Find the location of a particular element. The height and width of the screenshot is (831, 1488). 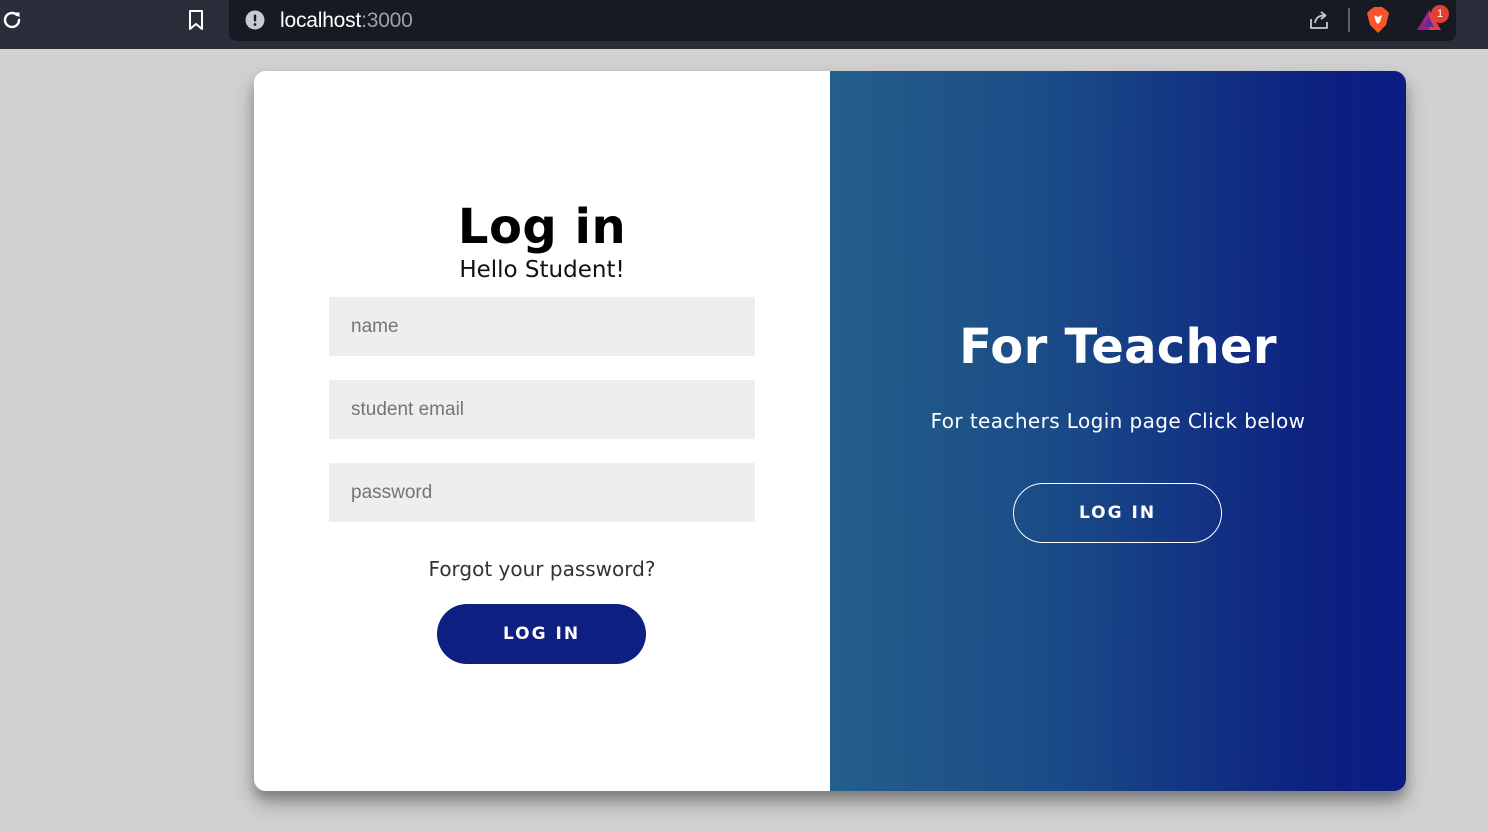

notification-badge: 1 is located at coordinates (1440, 14).